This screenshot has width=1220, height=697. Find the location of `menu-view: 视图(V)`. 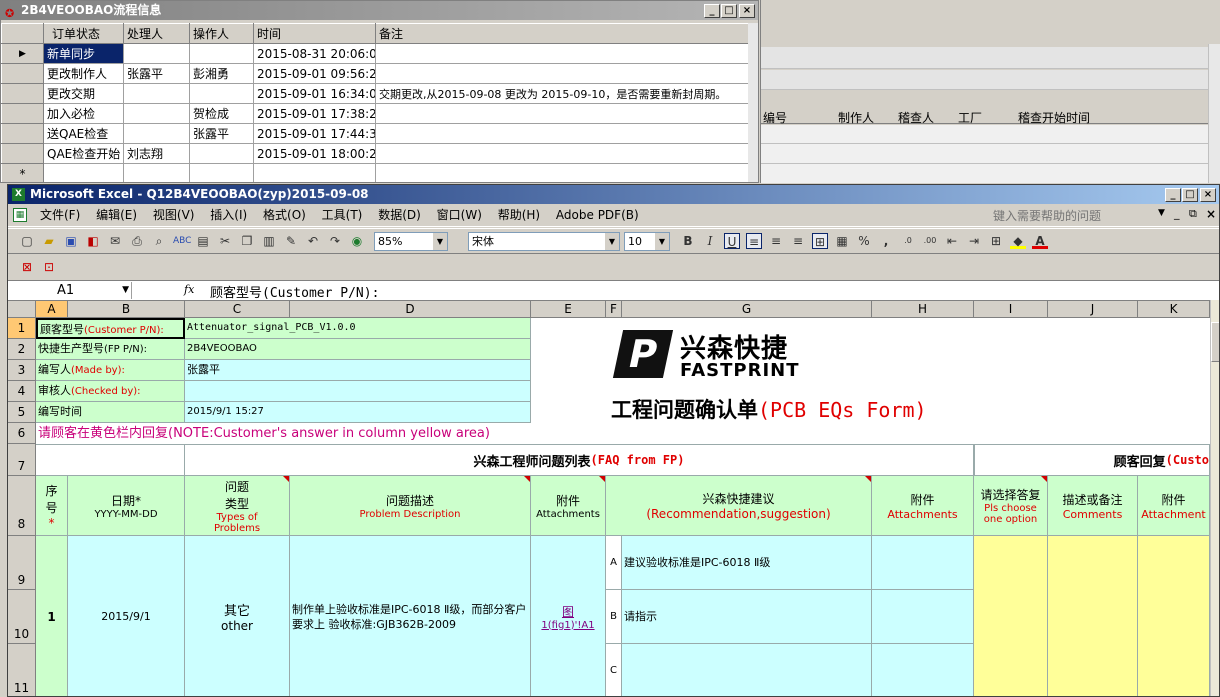

menu-view: 视图(V) is located at coordinates (174, 215).